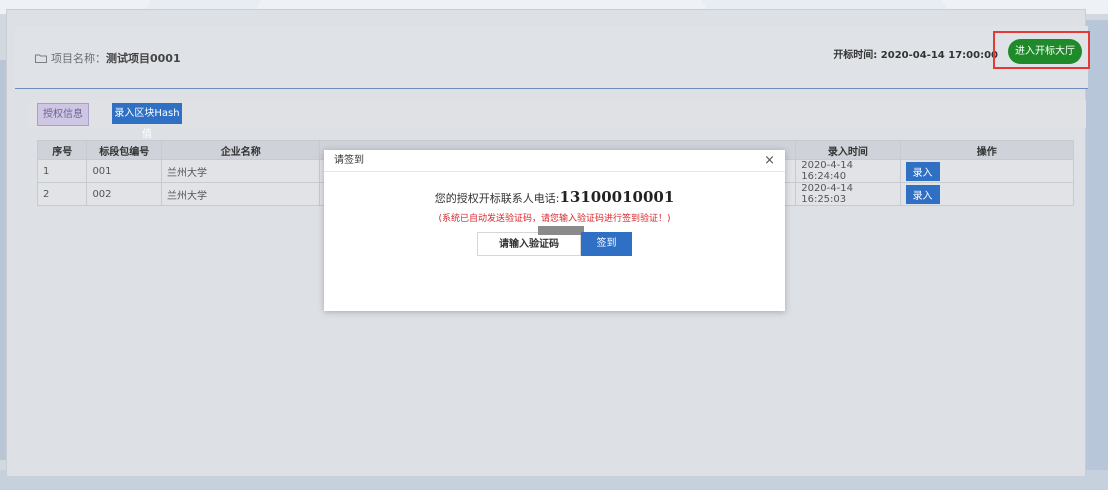  I want to click on row-code: 002, so click(124, 194).